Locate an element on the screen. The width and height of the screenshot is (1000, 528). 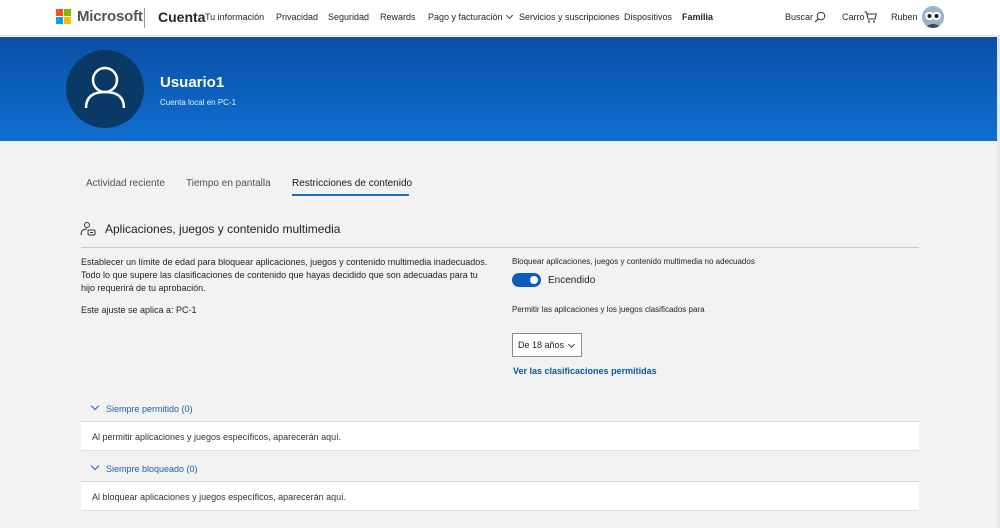
search-icon is located at coordinates (820, 17).